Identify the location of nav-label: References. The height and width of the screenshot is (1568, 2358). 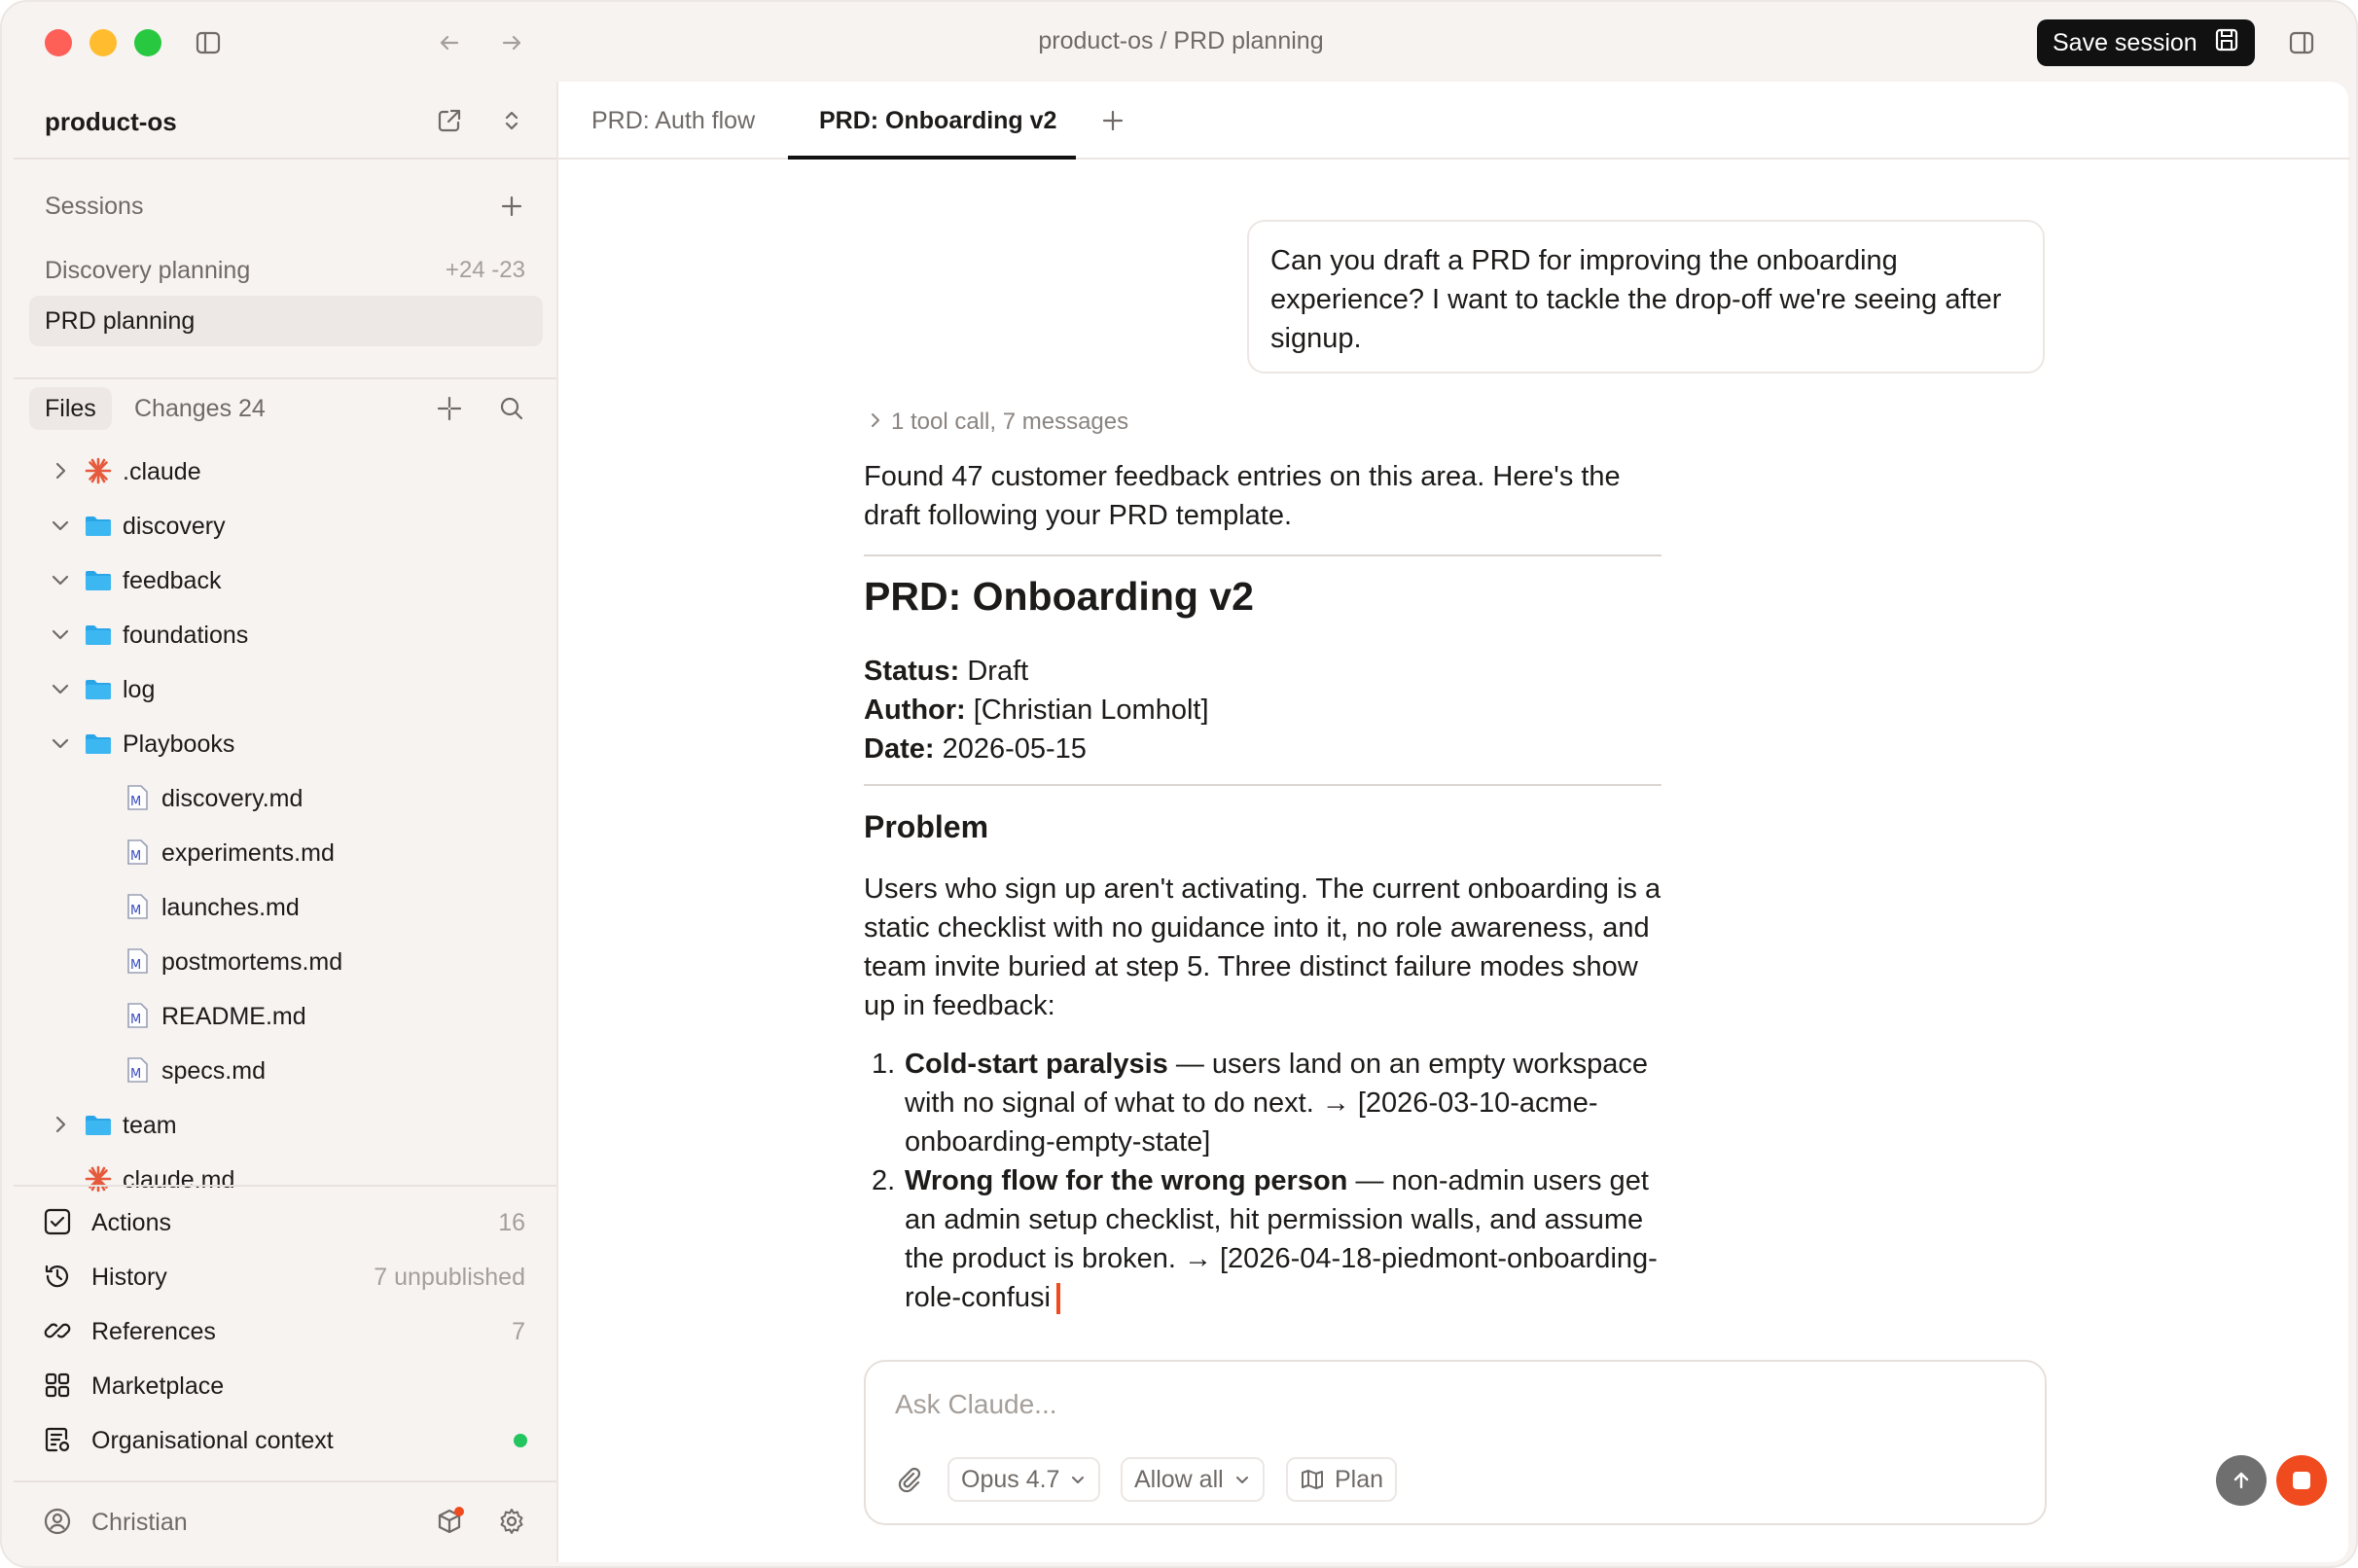
(154, 1331).